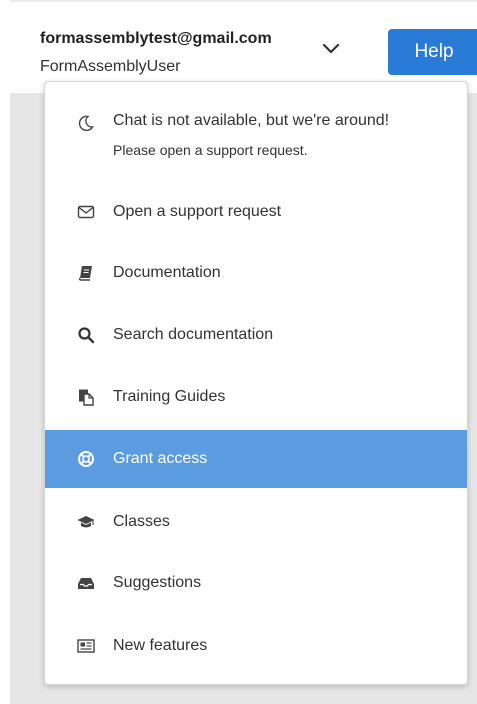 This screenshot has height=704, width=477. What do you see at coordinates (256, 583) in the screenshot?
I see `menu-item-suggestions: Suggestions` at bounding box center [256, 583].